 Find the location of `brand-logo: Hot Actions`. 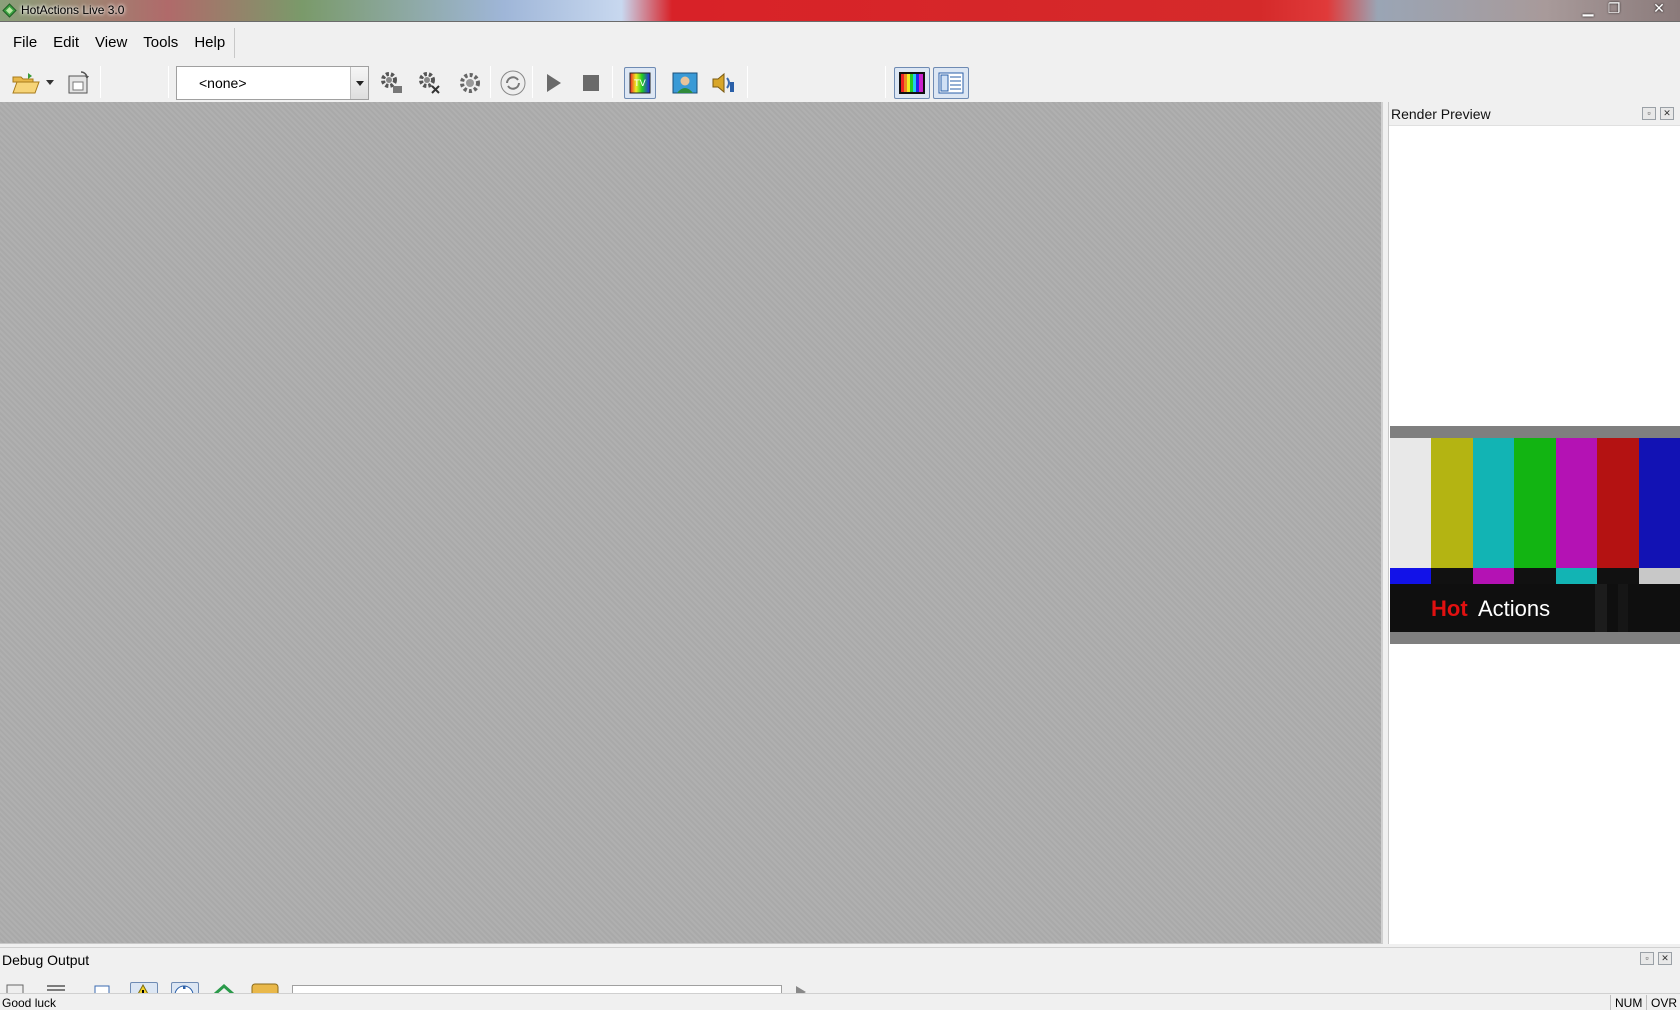

brand-logo: Hot Actions is located at coordinates (1535, 608).